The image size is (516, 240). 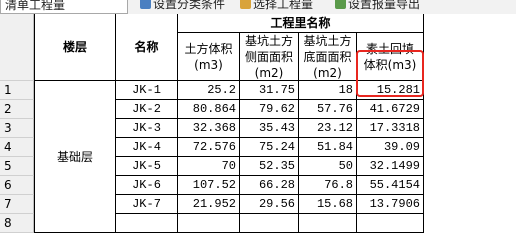 I want to click on toolbar: 清单工程量 设置分类条件 选择工程量 设置报量导出, so click(x=258, y=7).